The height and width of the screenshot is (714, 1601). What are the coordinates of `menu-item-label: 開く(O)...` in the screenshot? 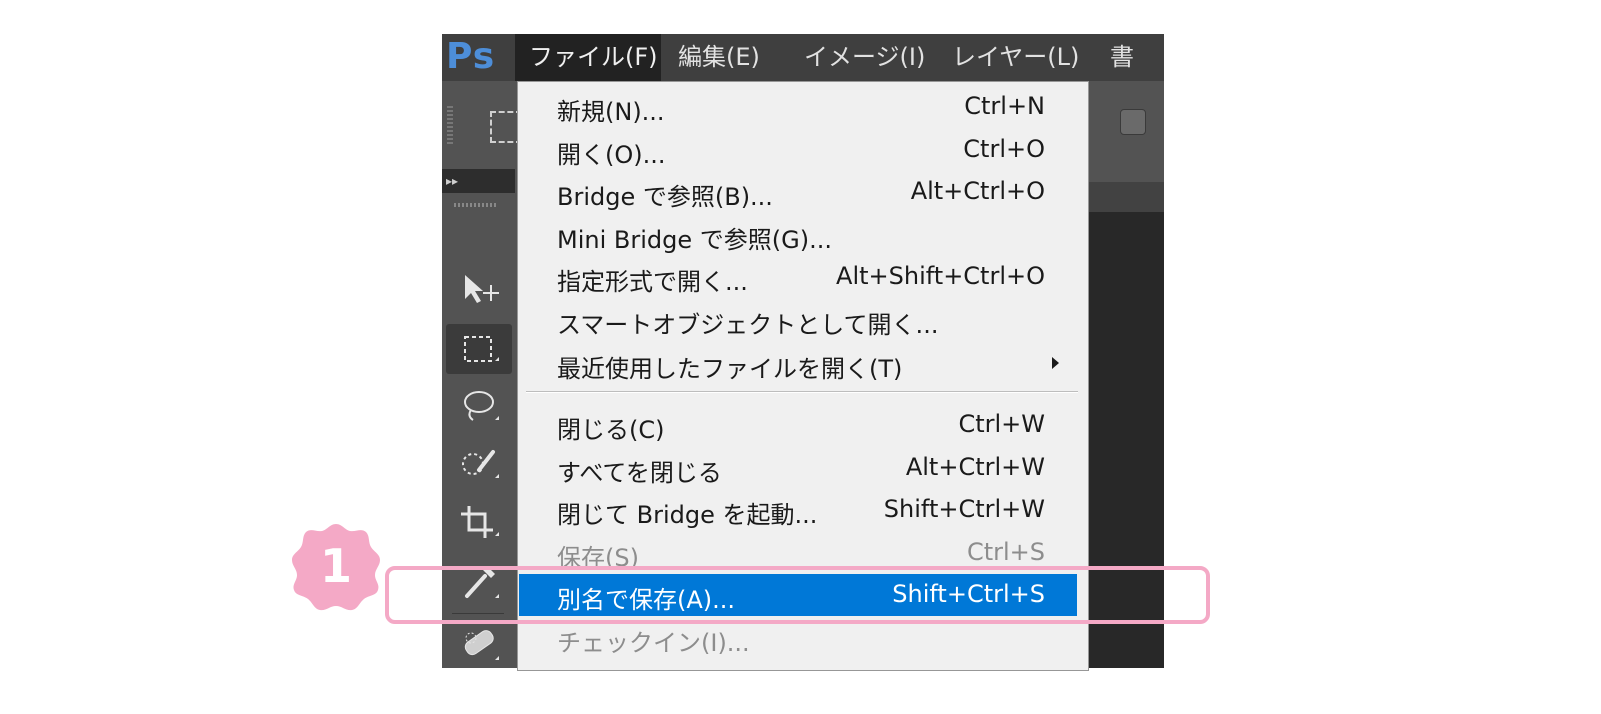 It's located at (611, 155).